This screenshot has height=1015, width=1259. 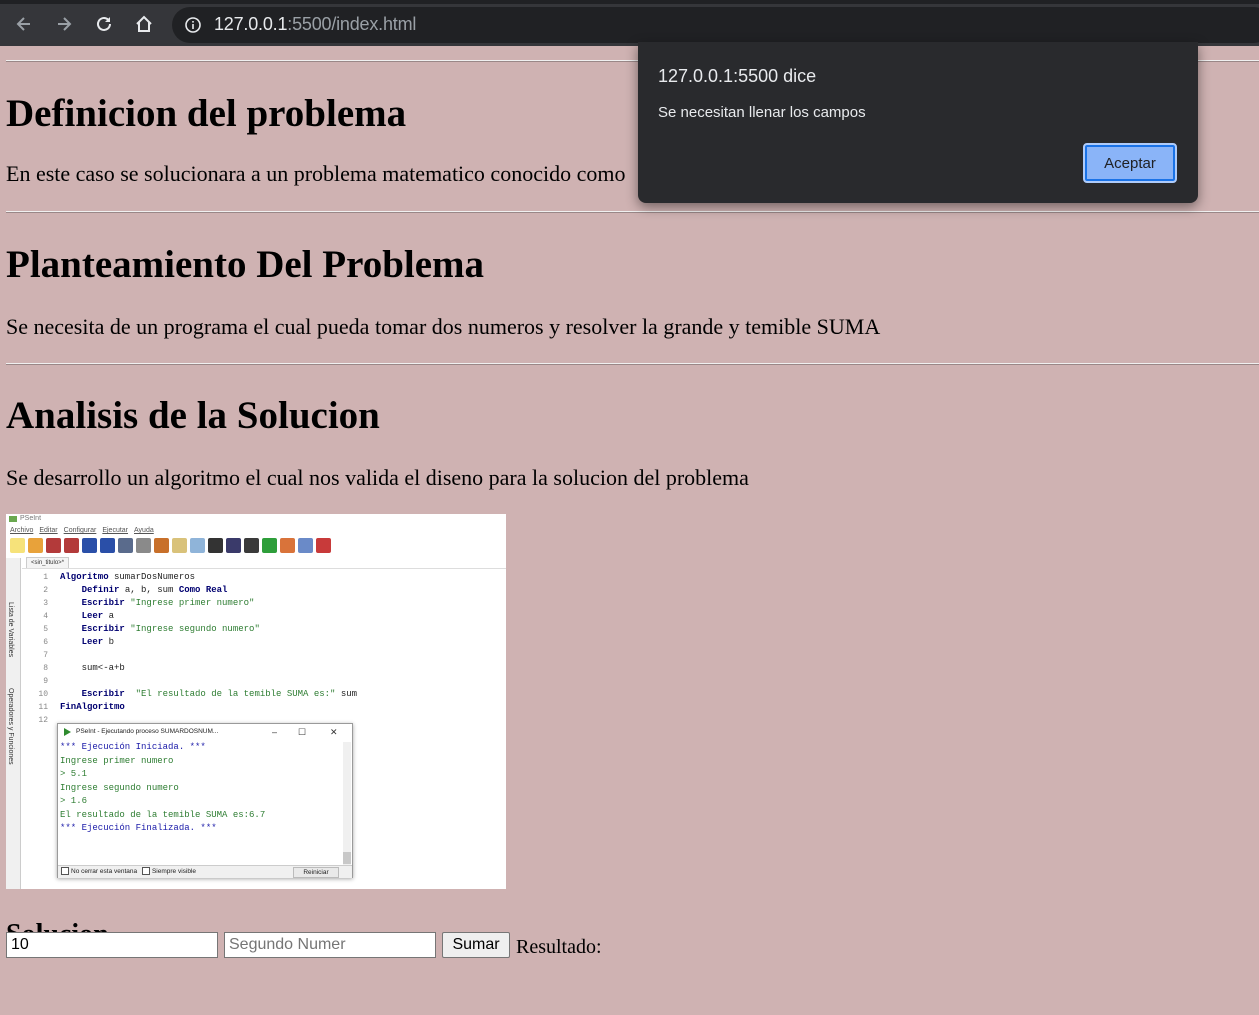 What do you see at coordinates (117, 760) in the screenshot?
I see `output-line: Ingrese primer numero` at bounding box center [117, 760].